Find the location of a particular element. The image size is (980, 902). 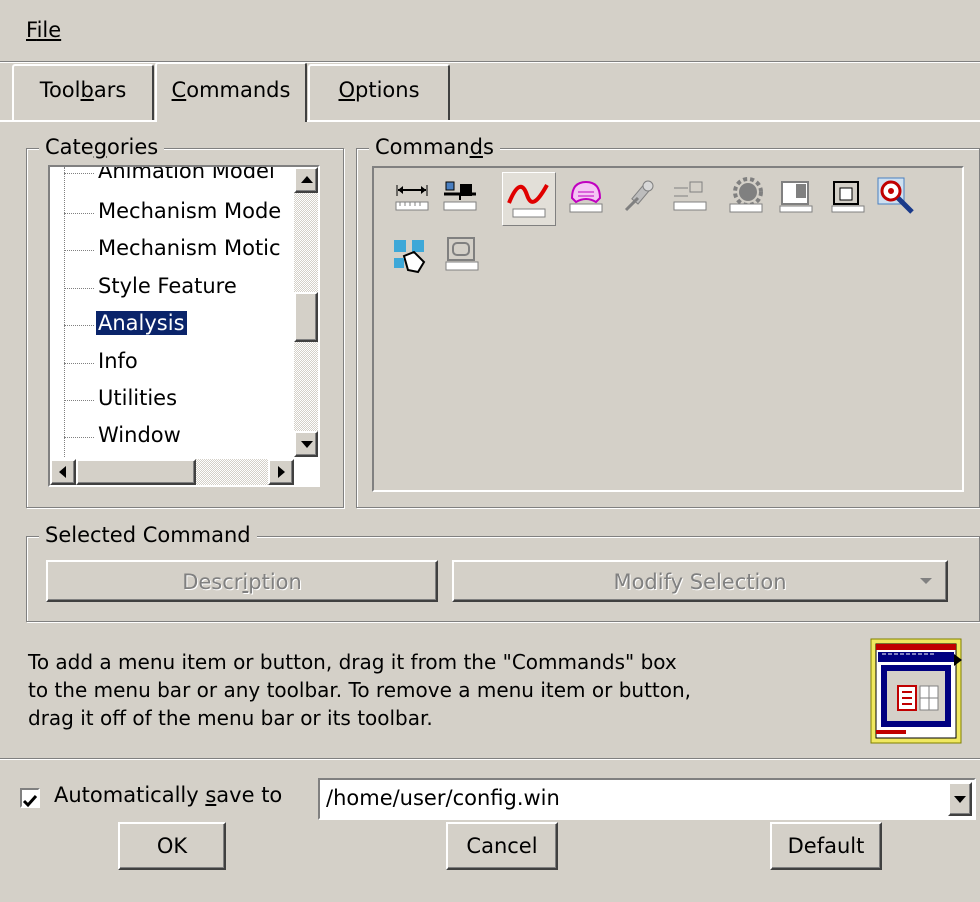

modify-selection-label: Modify Selection is located at coordinates (700, 582).